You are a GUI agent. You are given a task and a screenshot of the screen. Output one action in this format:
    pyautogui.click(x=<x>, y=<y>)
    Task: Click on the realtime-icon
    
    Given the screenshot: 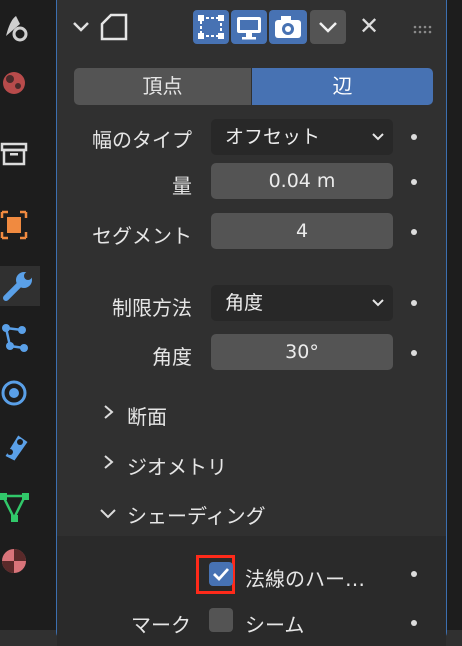 What is the action you would take?
    pyautogui.click(x=249, y=28)
    